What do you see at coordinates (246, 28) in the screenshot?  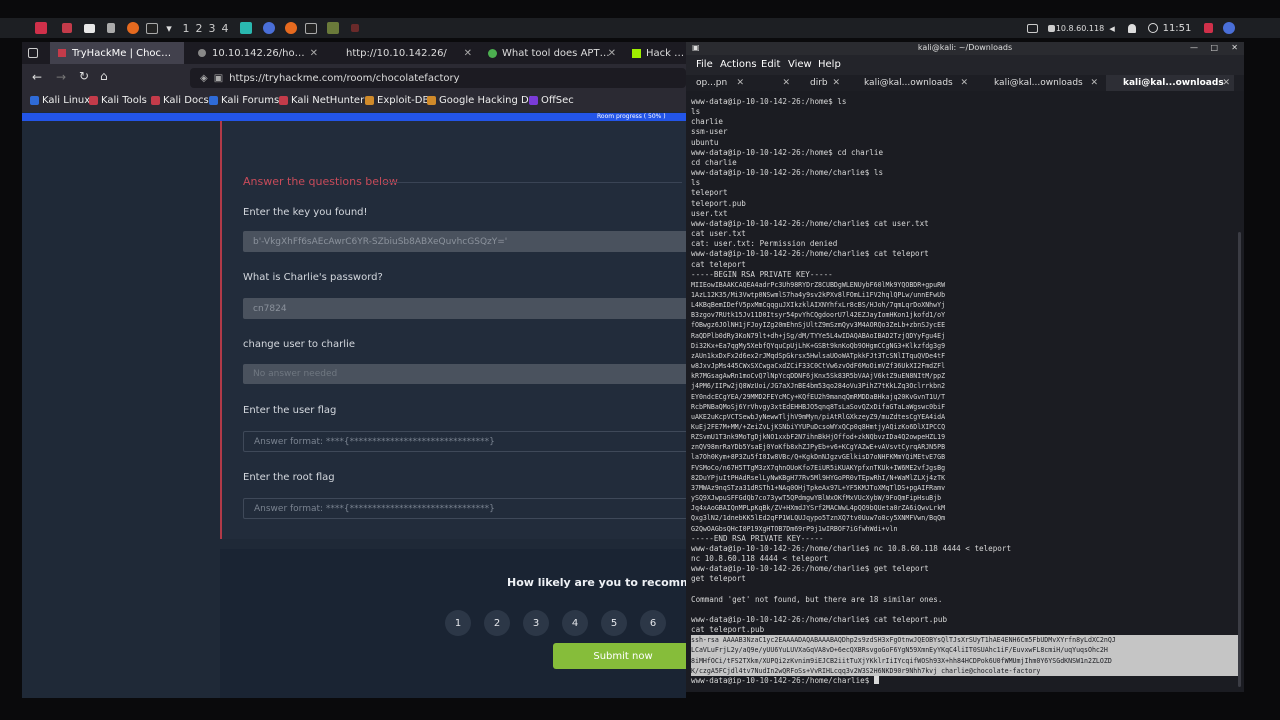 I see `app-icon-teal` at bounding box center [246, 28].